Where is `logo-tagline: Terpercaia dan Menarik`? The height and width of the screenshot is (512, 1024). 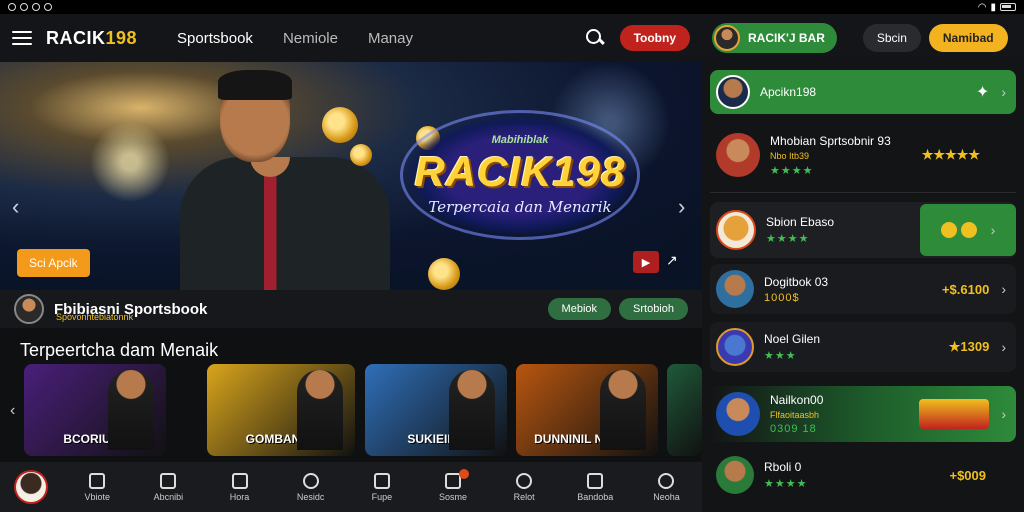
logo-tagline: Terpercaia dan Menarik is located at coordinates (520, 207).